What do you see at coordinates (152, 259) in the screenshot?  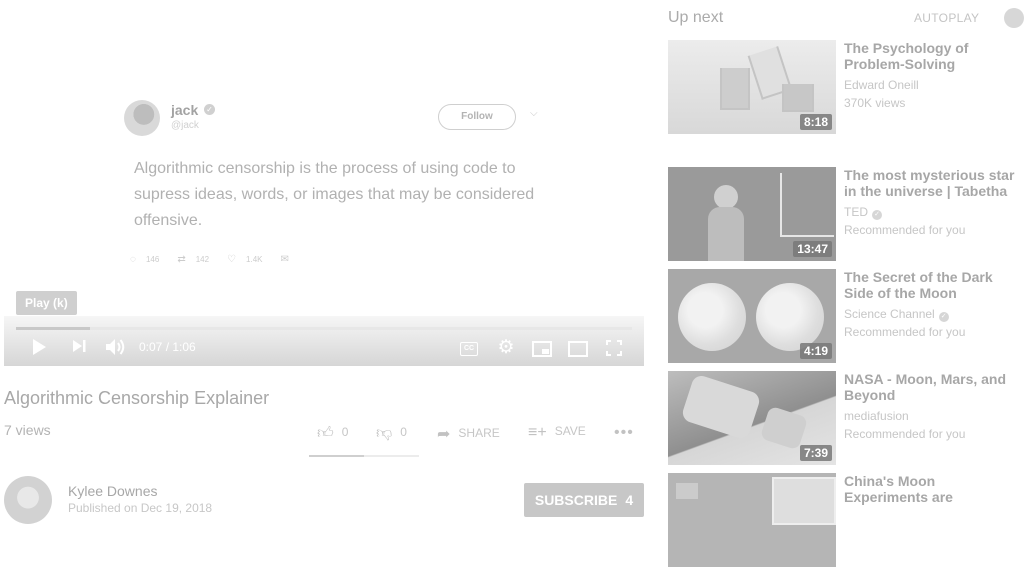 I see `tweet-reply-count: 146` at bounding box center [152, 259].